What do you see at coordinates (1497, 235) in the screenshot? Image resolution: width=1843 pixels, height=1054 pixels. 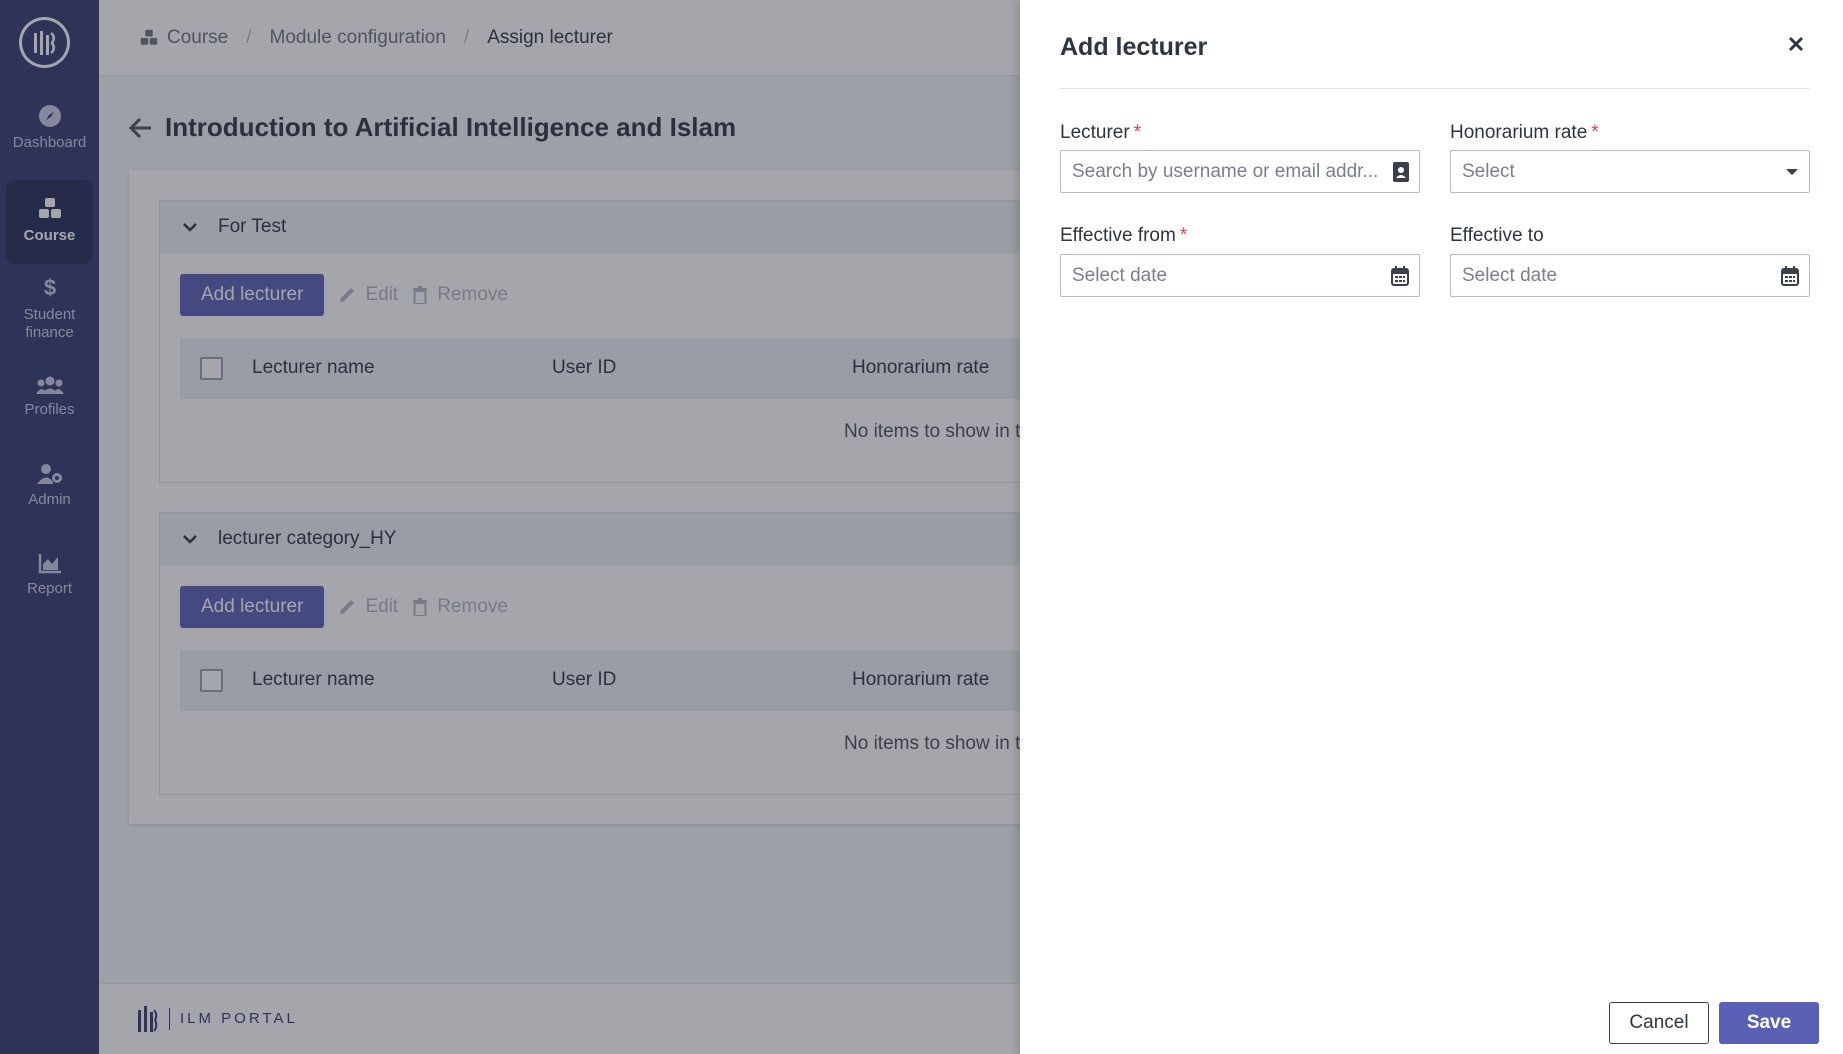 I see `effective-to-label: Effective to` at bounding box center [1497, 235].